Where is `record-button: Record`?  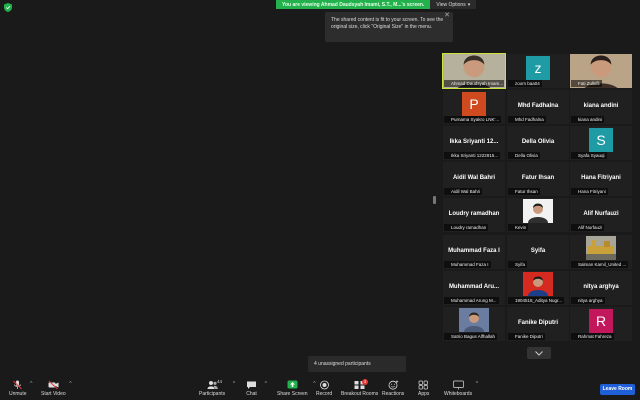 record-button: Record is located at coordinates (324, 388).